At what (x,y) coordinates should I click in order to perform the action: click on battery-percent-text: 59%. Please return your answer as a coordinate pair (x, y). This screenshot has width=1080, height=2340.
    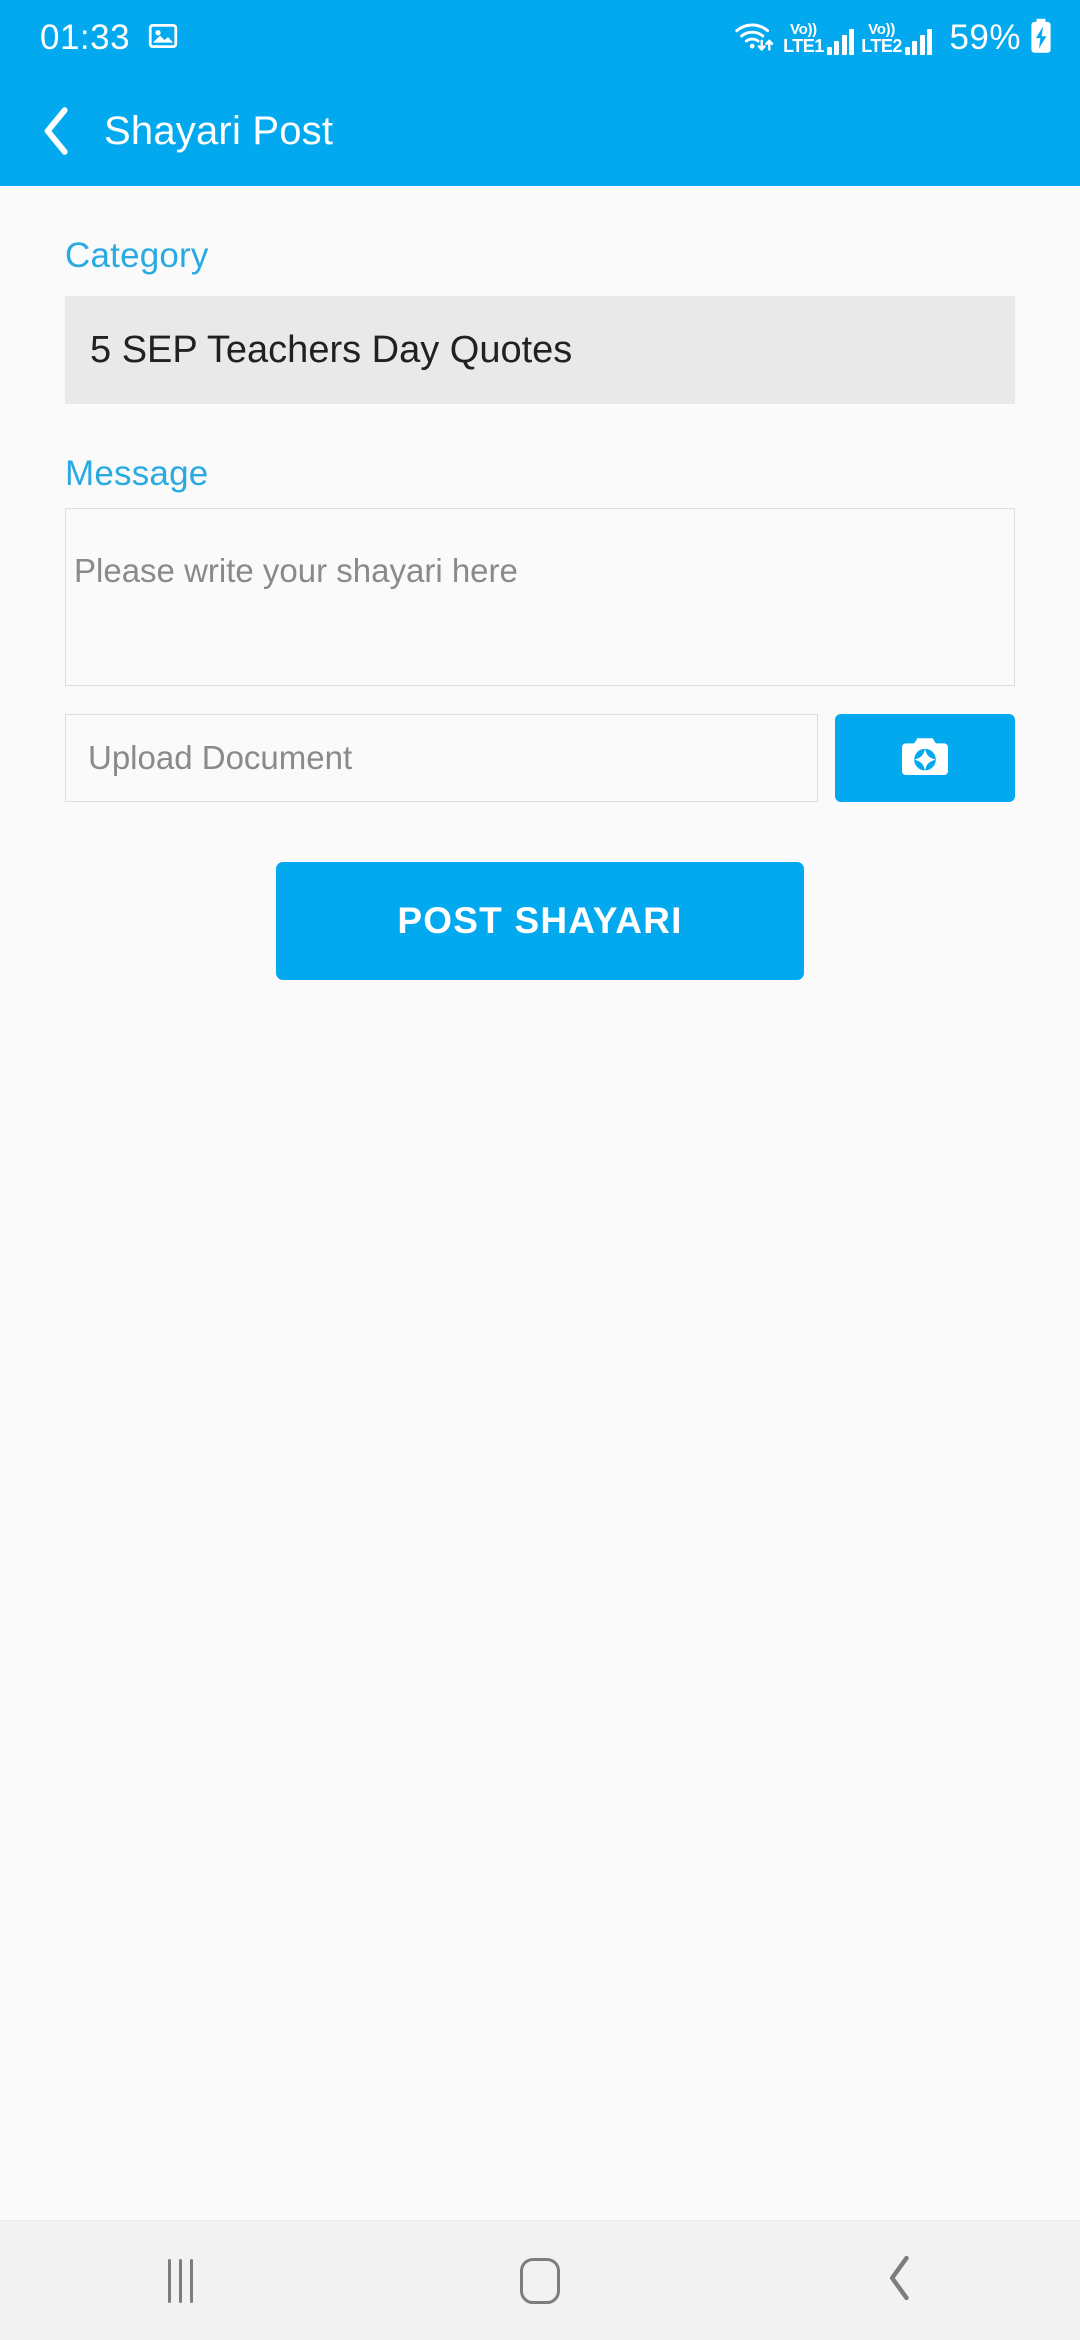
    Looking at the image, I should click on (985, 37).